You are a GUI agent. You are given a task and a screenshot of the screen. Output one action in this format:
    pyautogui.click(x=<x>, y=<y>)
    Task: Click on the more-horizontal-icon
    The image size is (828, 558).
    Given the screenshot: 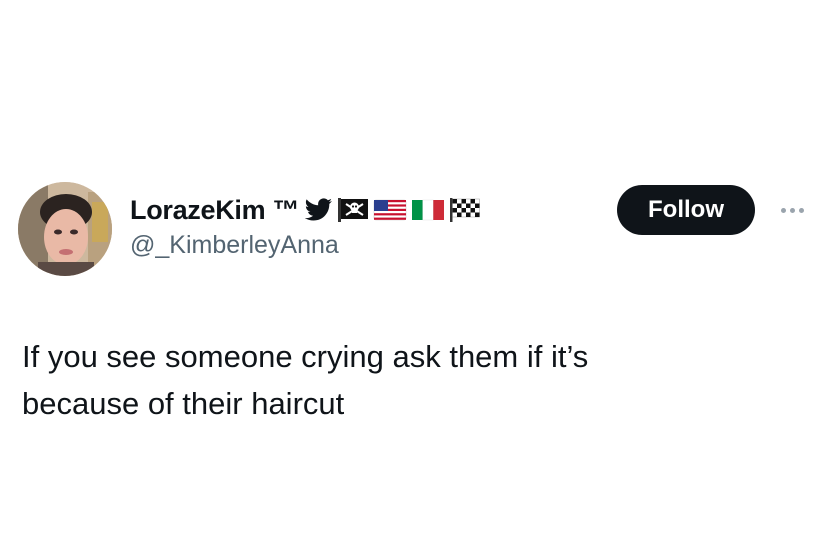 What is the action you would take?
    pyautogui.click(x=792, y=210)
    